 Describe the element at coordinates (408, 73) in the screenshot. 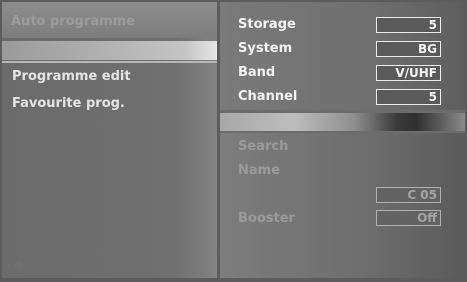

I see `band-value-field: V/UHF` at that location.